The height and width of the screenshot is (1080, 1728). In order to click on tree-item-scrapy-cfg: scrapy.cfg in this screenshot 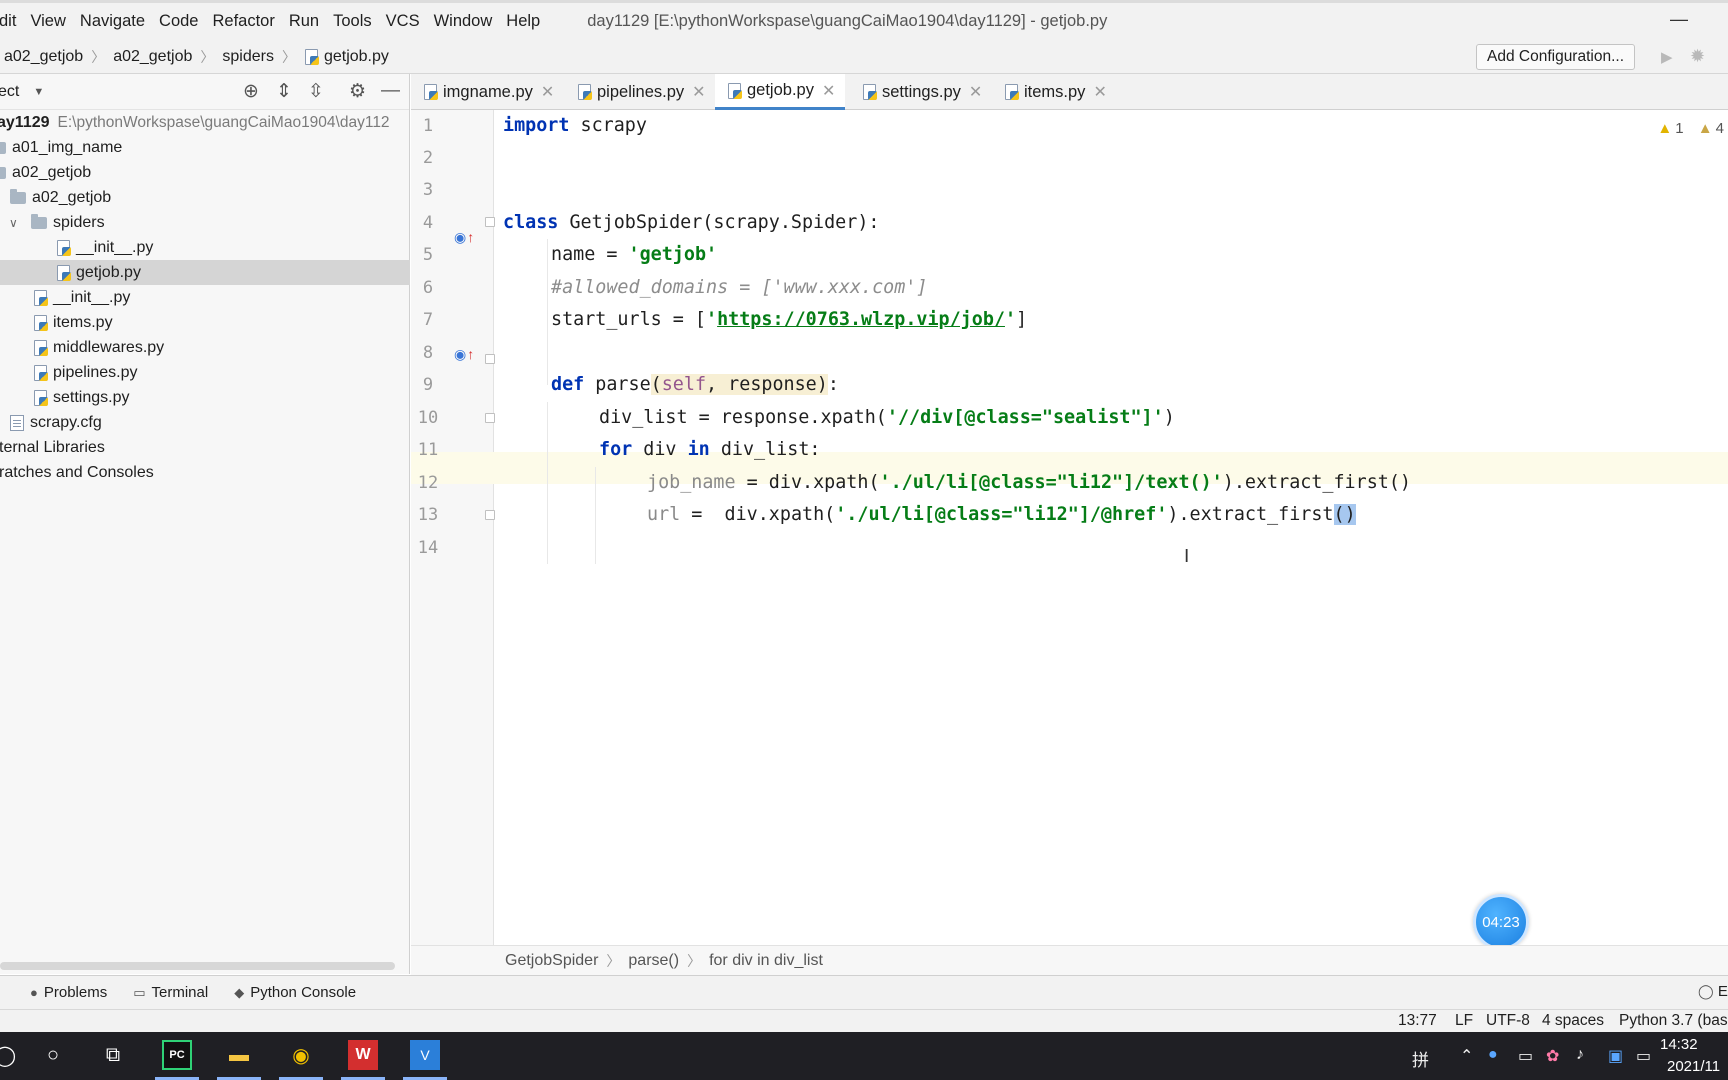, I will do `click(205, 422)`.